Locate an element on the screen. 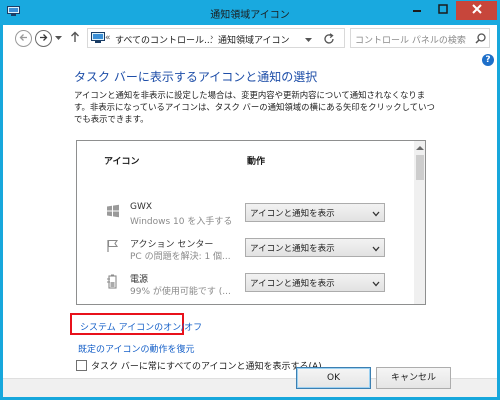  column-header-behavior: 動作 is located at coordinates (256, 162).